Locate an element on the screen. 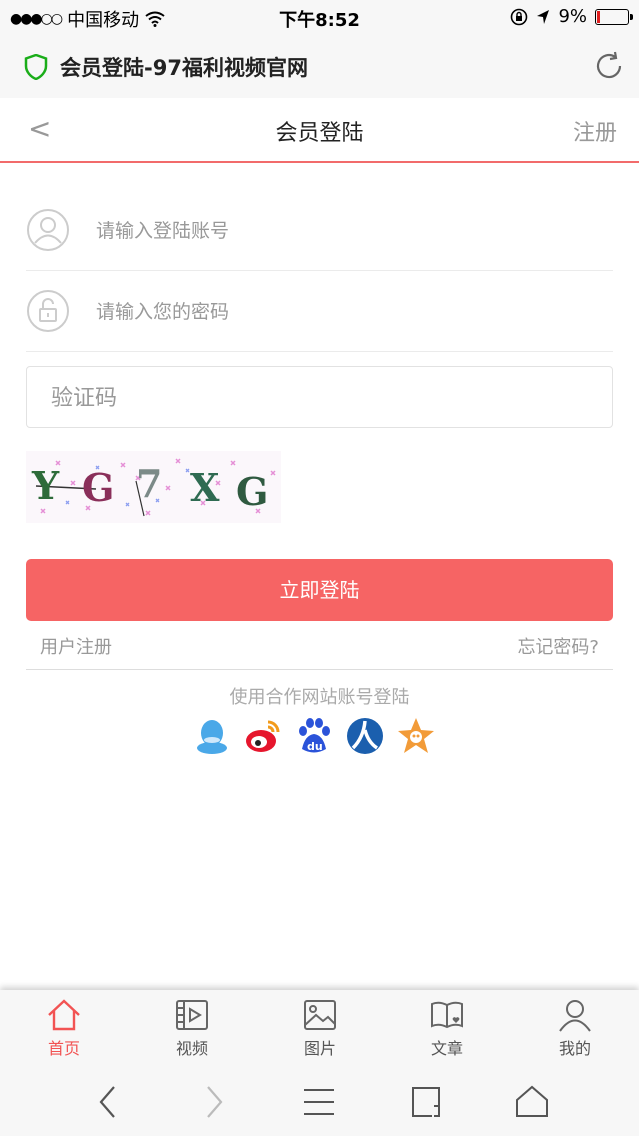  page-title: 会员登陆 is located at coordinates (319, 133).